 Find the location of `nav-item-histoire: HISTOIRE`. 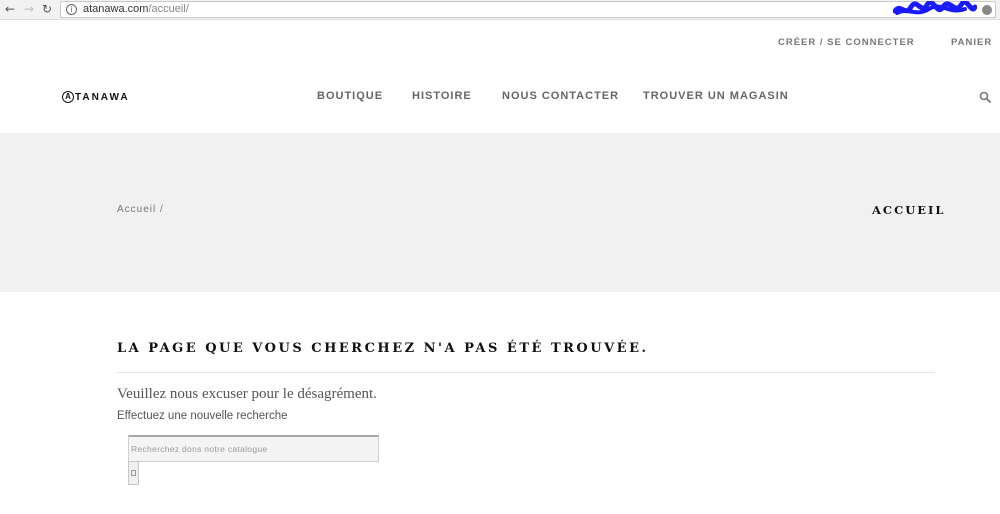

nav-item-histoire: HISTOIRE is located at coordinates (442, 96).